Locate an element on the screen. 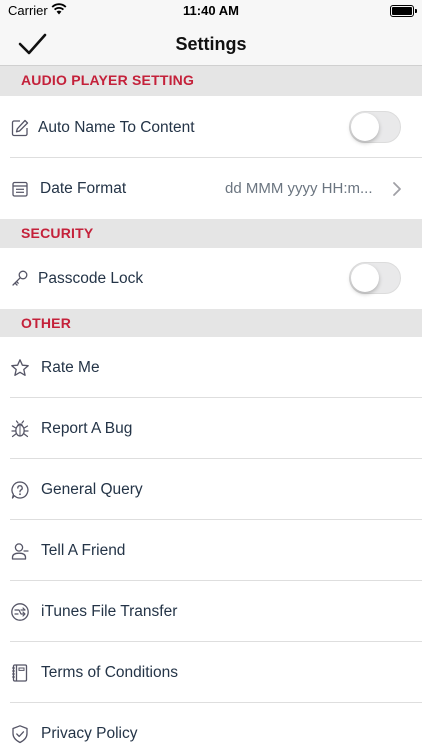 The image size is (422, 750). row-general-query: General Query is located at coordinates (211, 489).